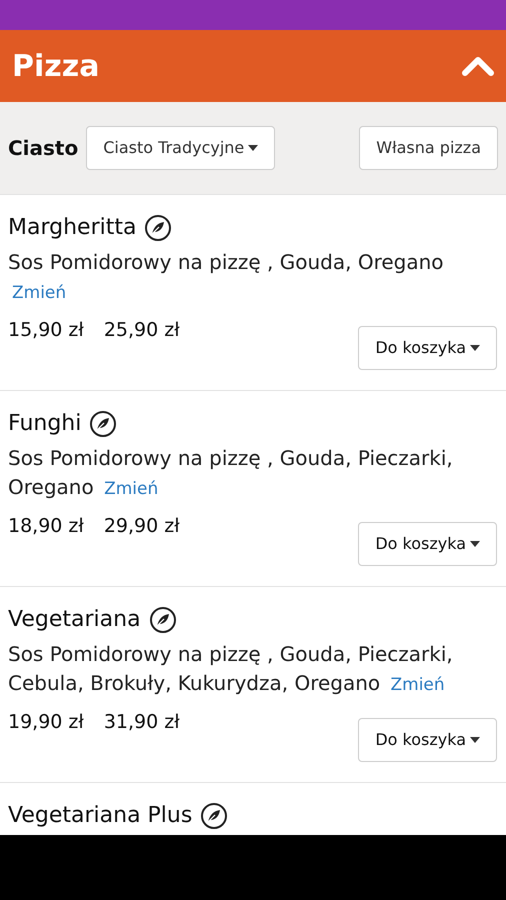  Describe the element at coordinates (100, 816) in the screenshot. I see `pizza-name: Vegetariana Plus` at that location.